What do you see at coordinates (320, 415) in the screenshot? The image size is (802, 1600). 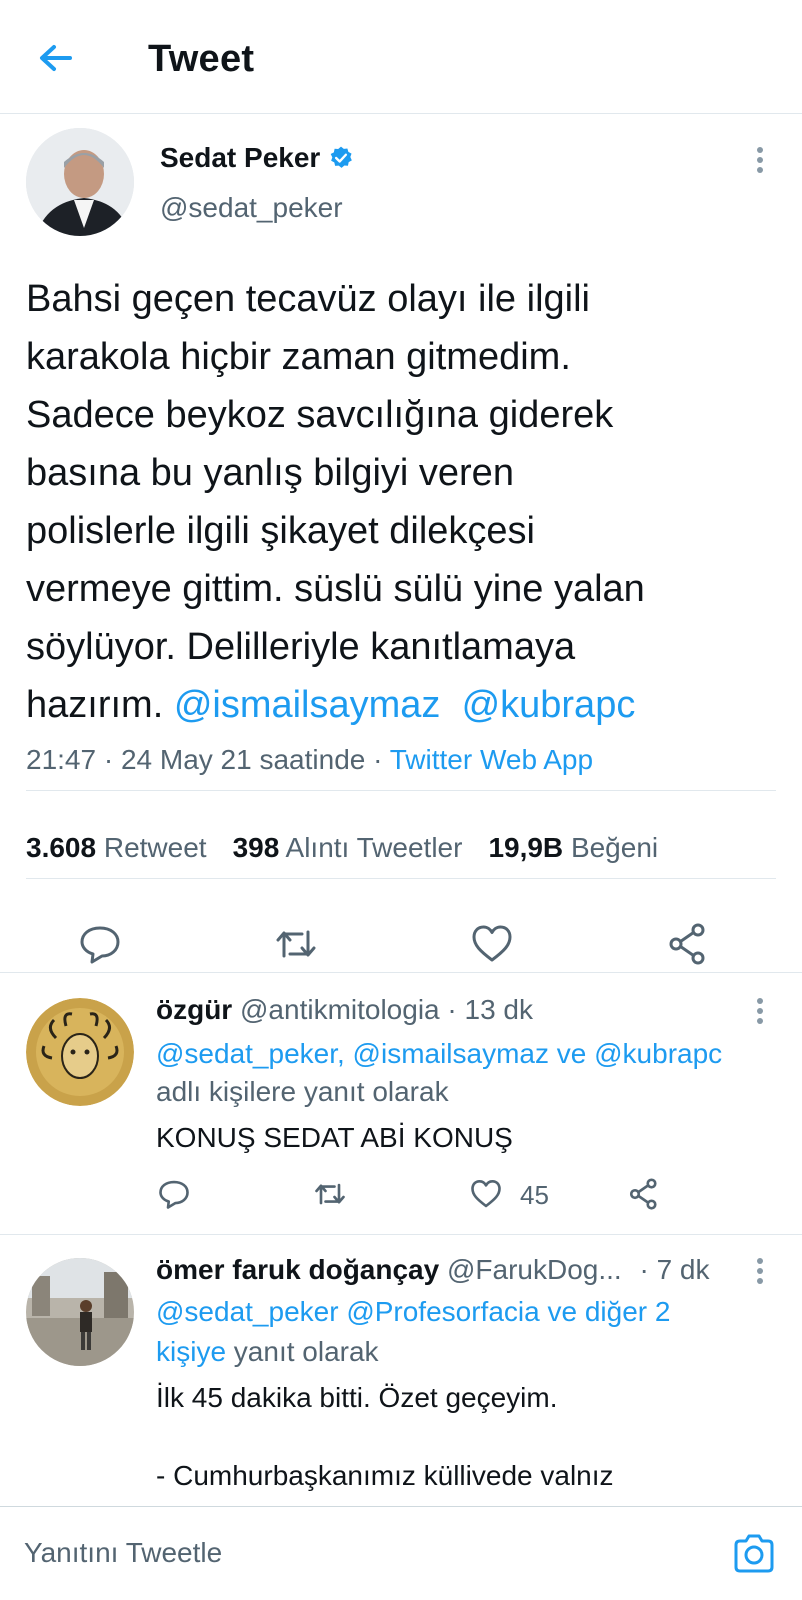 I see `tweet-line: Sadece beykoz savcılığına giderek` at bounding box center [320, 415].